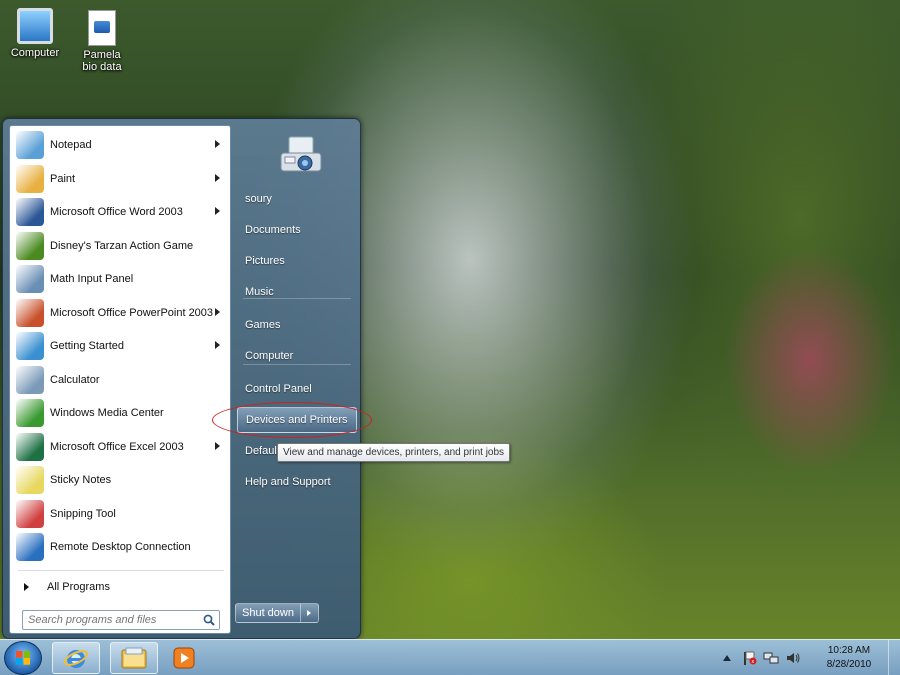 The width and height of the screenshot is (900, 675). Describe the element at coordinates (63, 178) in the screenshot. I see `program-label: Paint` at that location.